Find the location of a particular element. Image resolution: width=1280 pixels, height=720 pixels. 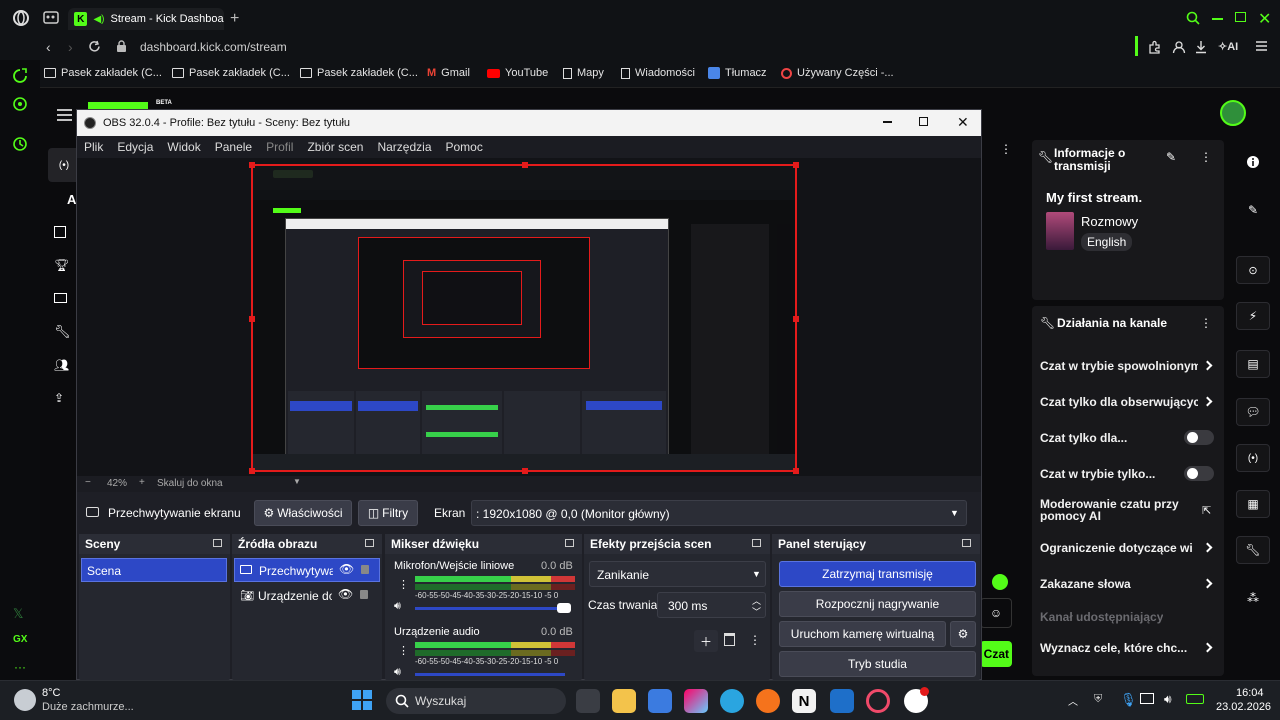

handle-top is located at coordinates (525, 165).